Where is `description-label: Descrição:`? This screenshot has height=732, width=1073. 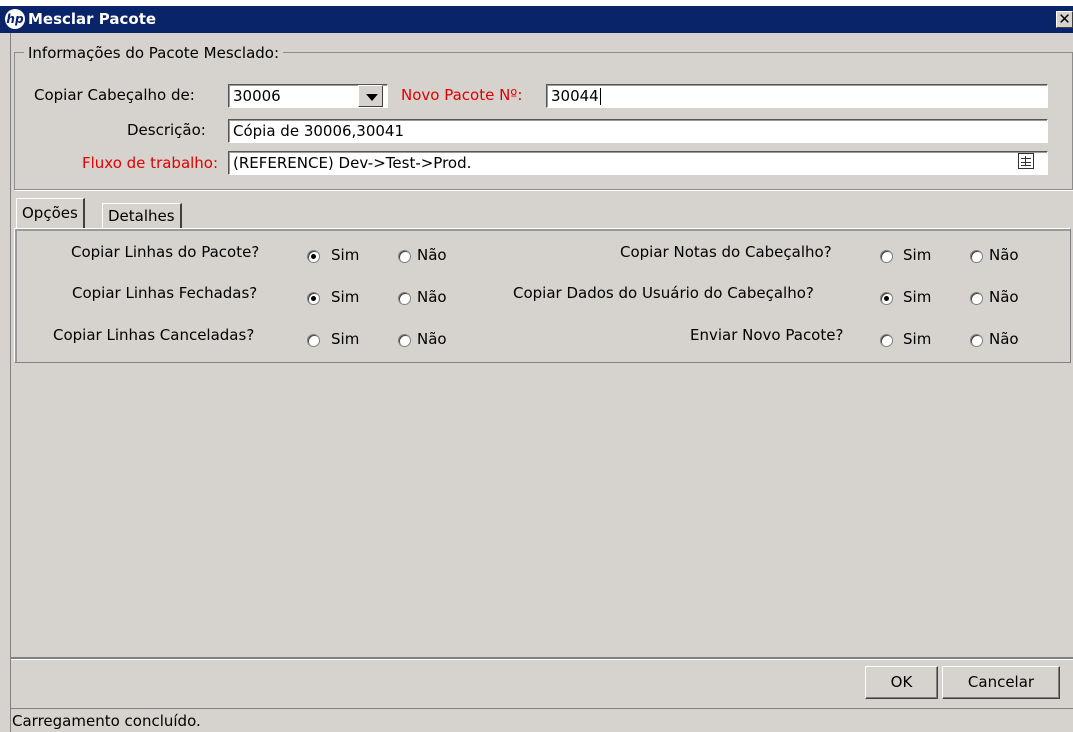
description-label: Descrição: is located at coordinates (166, 130).